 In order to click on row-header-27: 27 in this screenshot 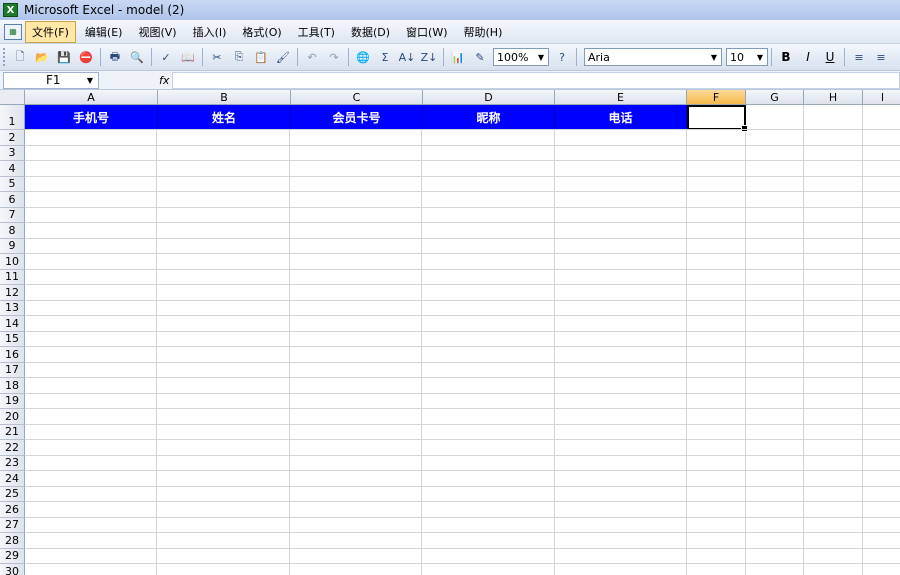, I will do `click(12, 525)`.